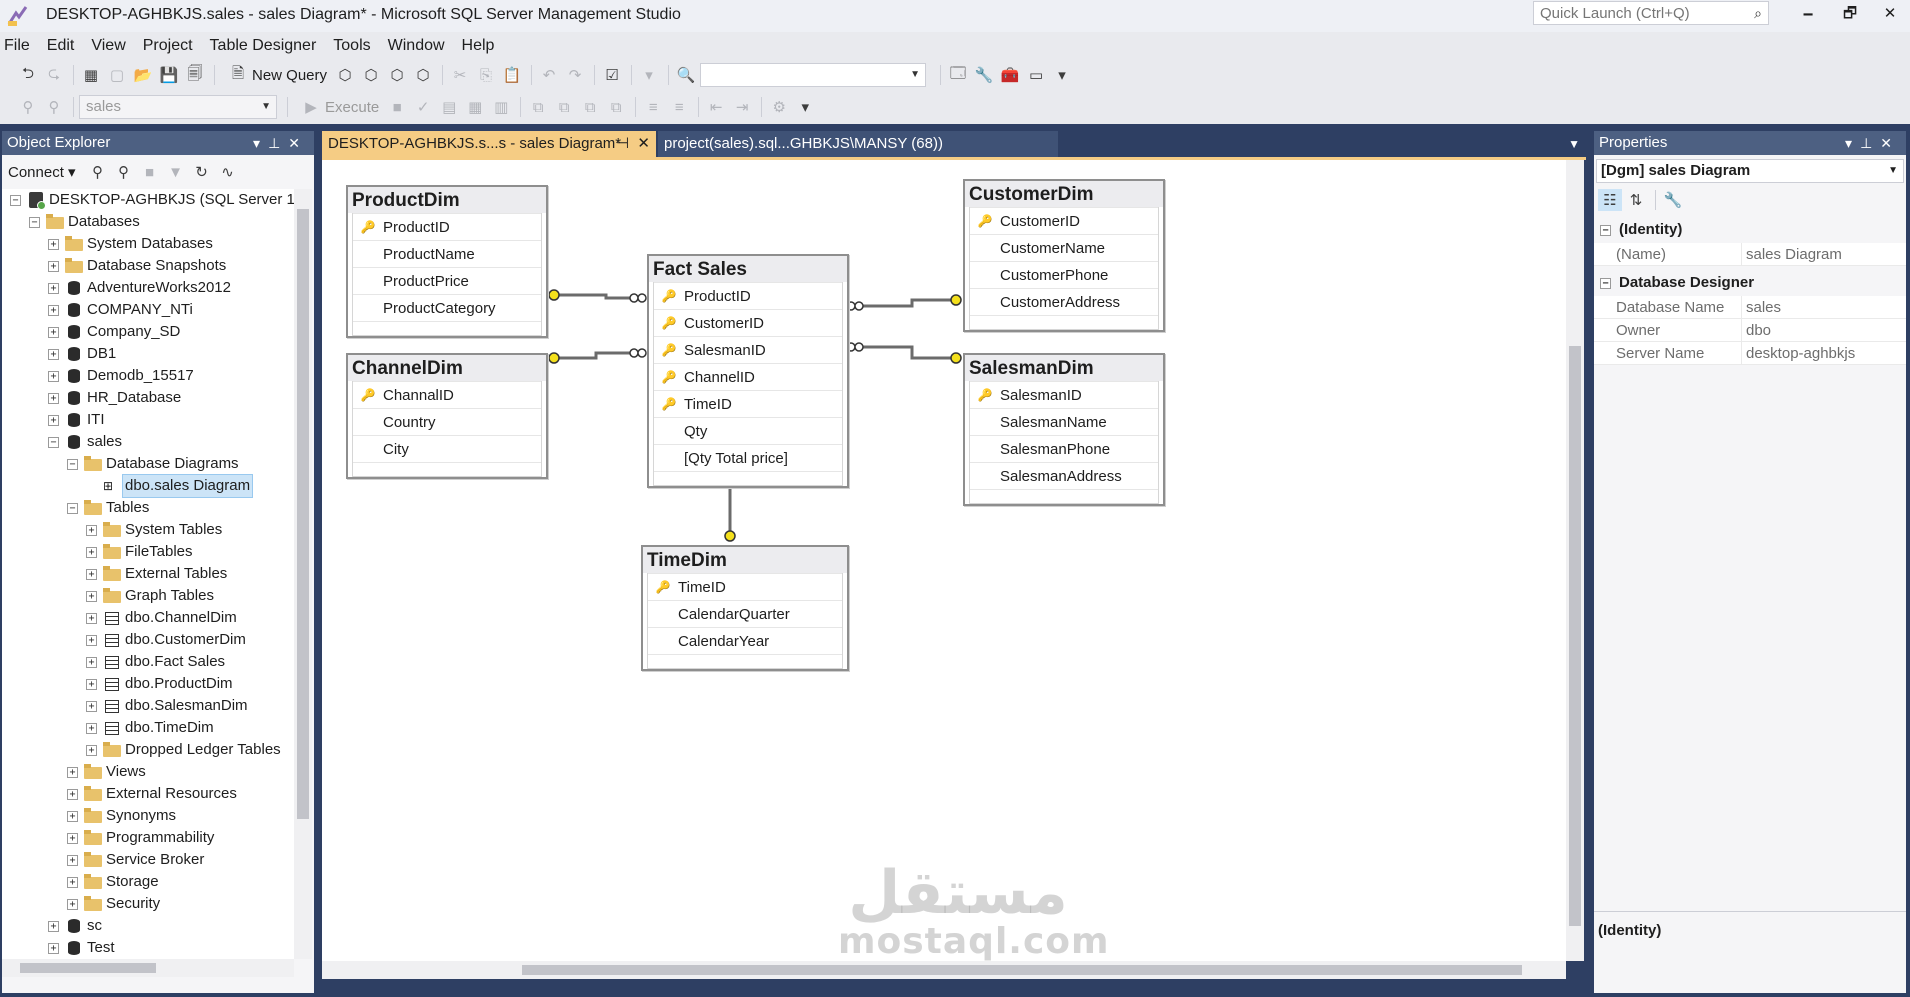 Image resolution: width=1910 pixels, height=997 pixels. What do you see at coordinates (76, 420) in the screenshot?
I see `tree-node: + ITI` at bounding box center [76, 420].